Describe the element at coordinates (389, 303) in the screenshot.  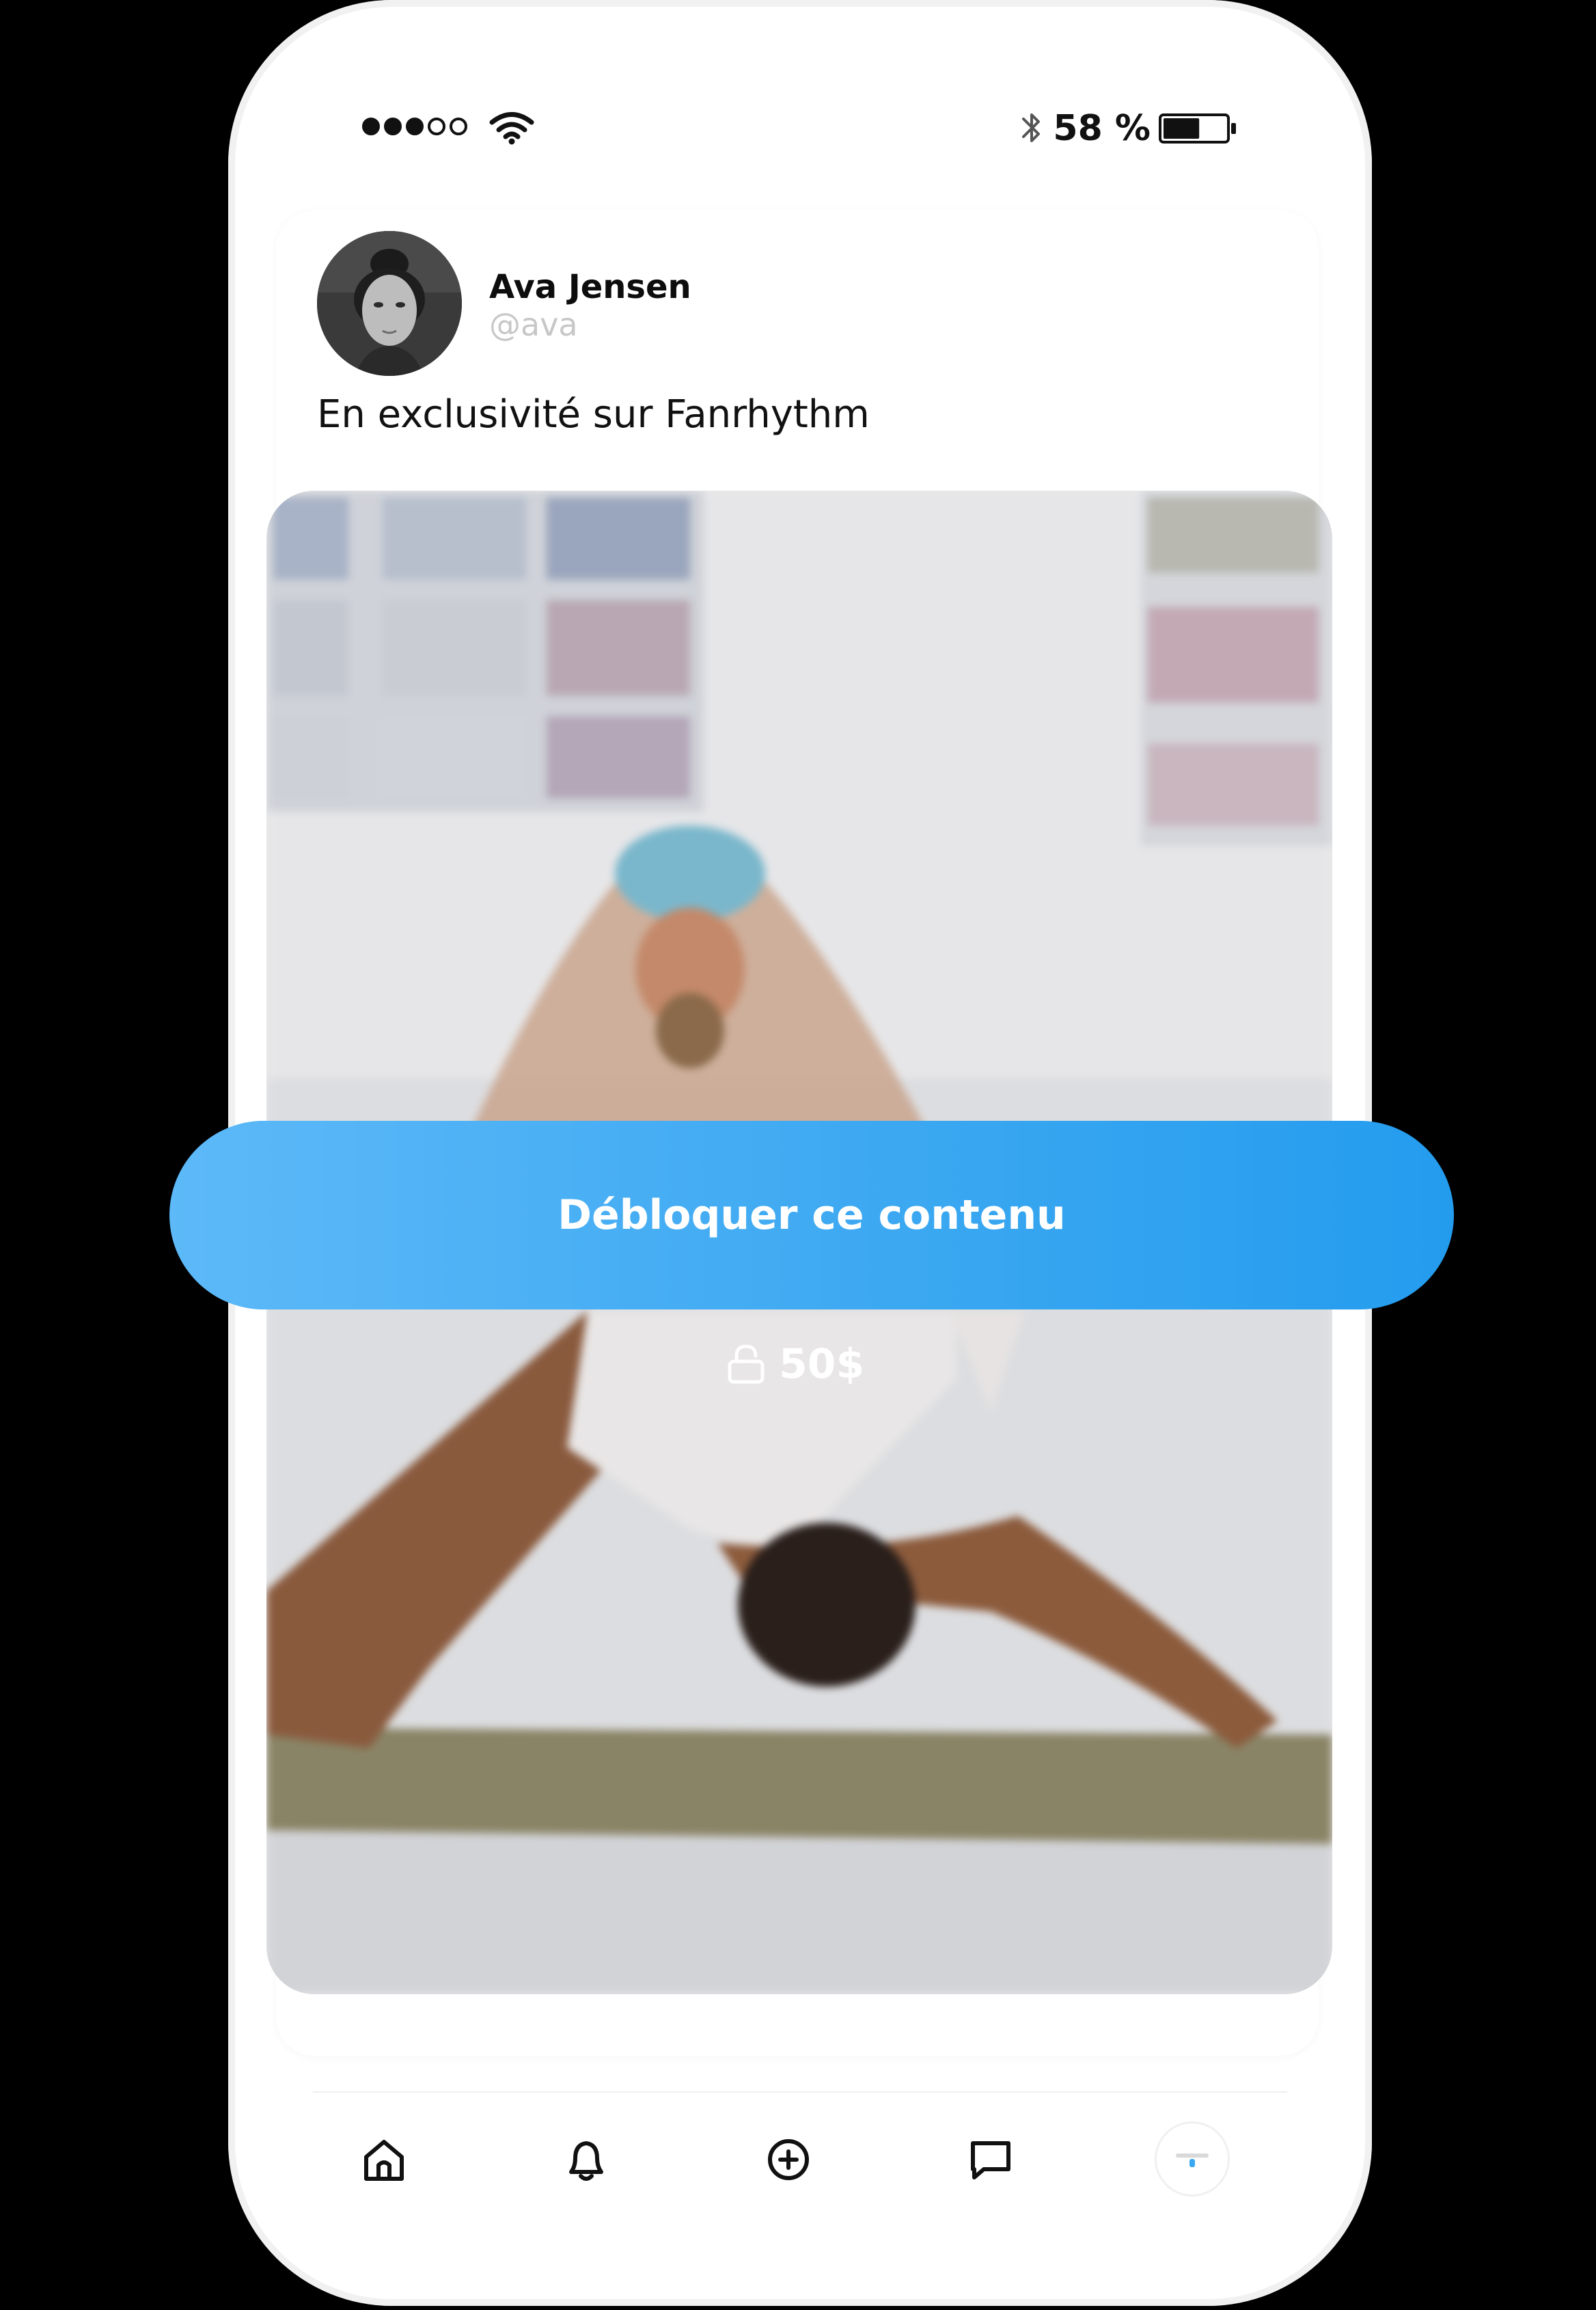
I see `author-avatar` at that location.